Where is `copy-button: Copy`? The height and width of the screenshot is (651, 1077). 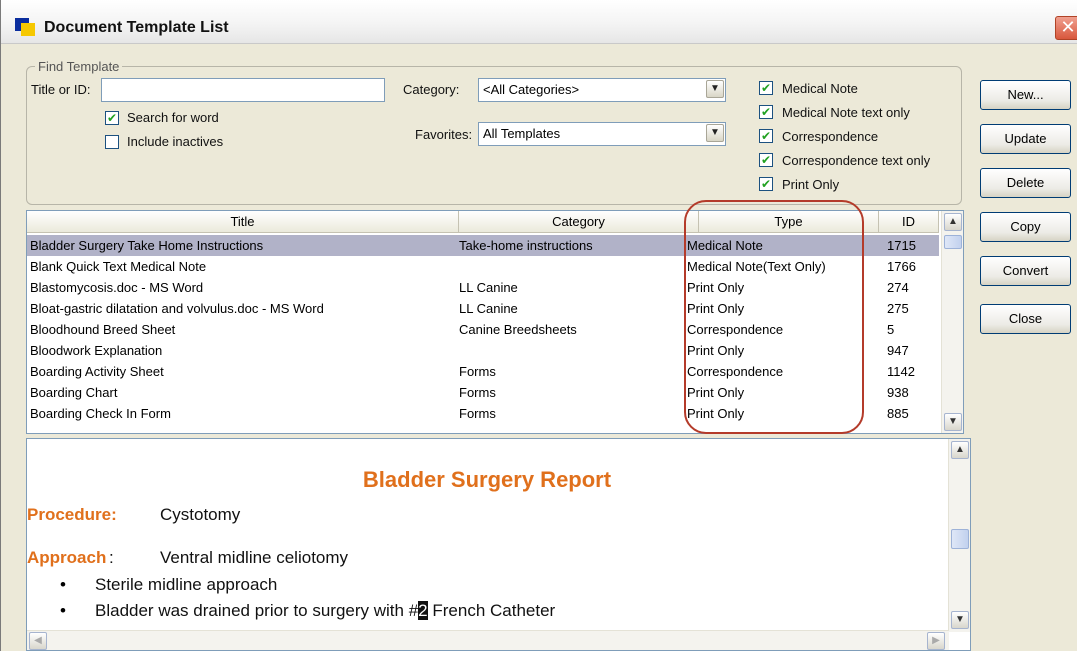
copy-button: Copy is located at coordinates (1025, 227).